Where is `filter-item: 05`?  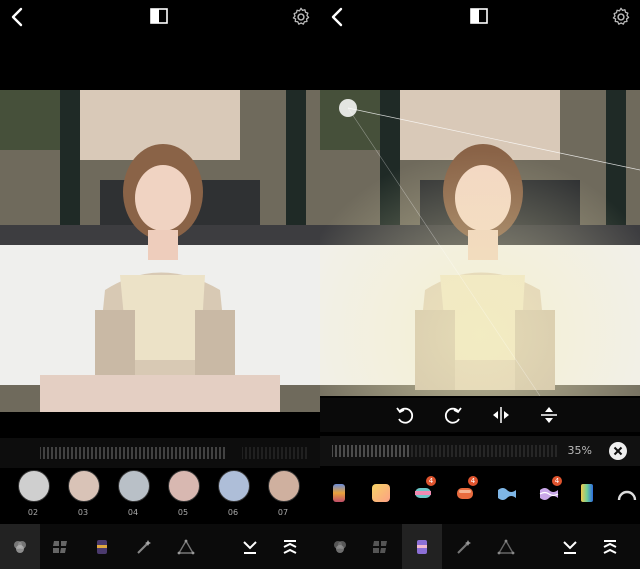 filter-item: 05 is located at coordinates (183, 495).